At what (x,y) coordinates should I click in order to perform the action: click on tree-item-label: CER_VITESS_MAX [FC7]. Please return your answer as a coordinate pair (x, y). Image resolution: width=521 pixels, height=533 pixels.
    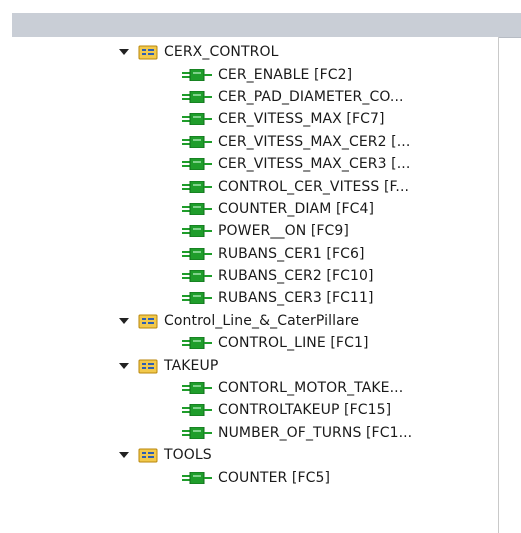
    Looking at the image, I should click on (301, 119).